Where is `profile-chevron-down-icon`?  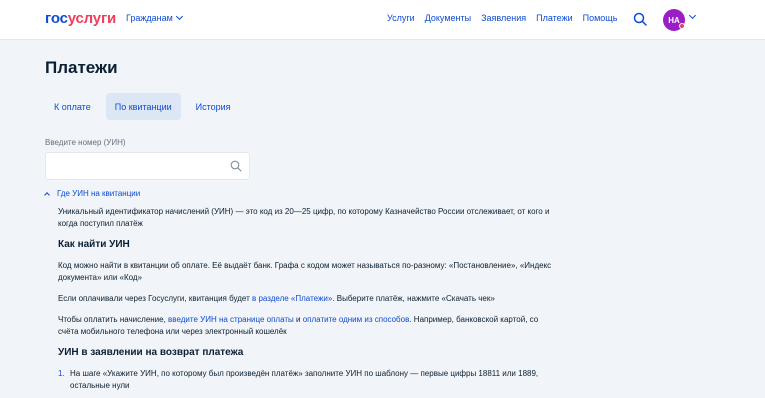
profile-chevron-down-icon is located at coordinates (692, 15).